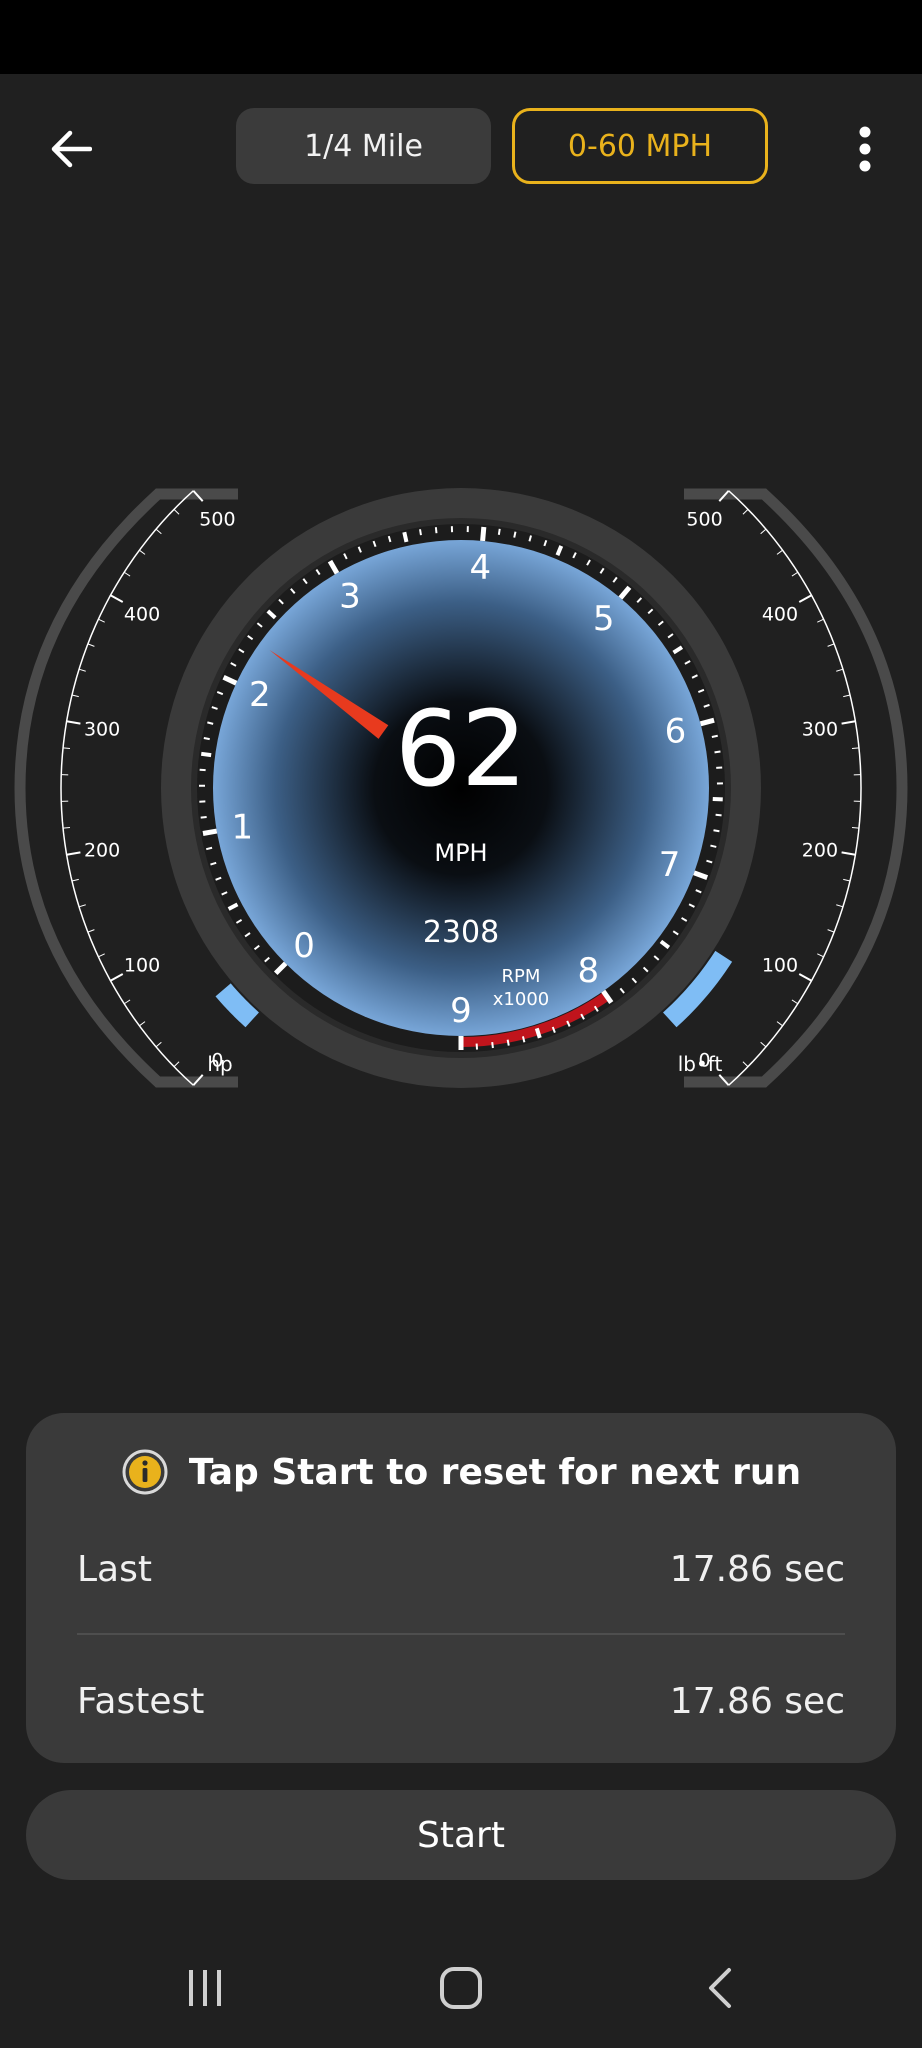 This screenshot has height=2048, width=922. I want to click on rpm-unit-label: RPM, so click(521, 976).